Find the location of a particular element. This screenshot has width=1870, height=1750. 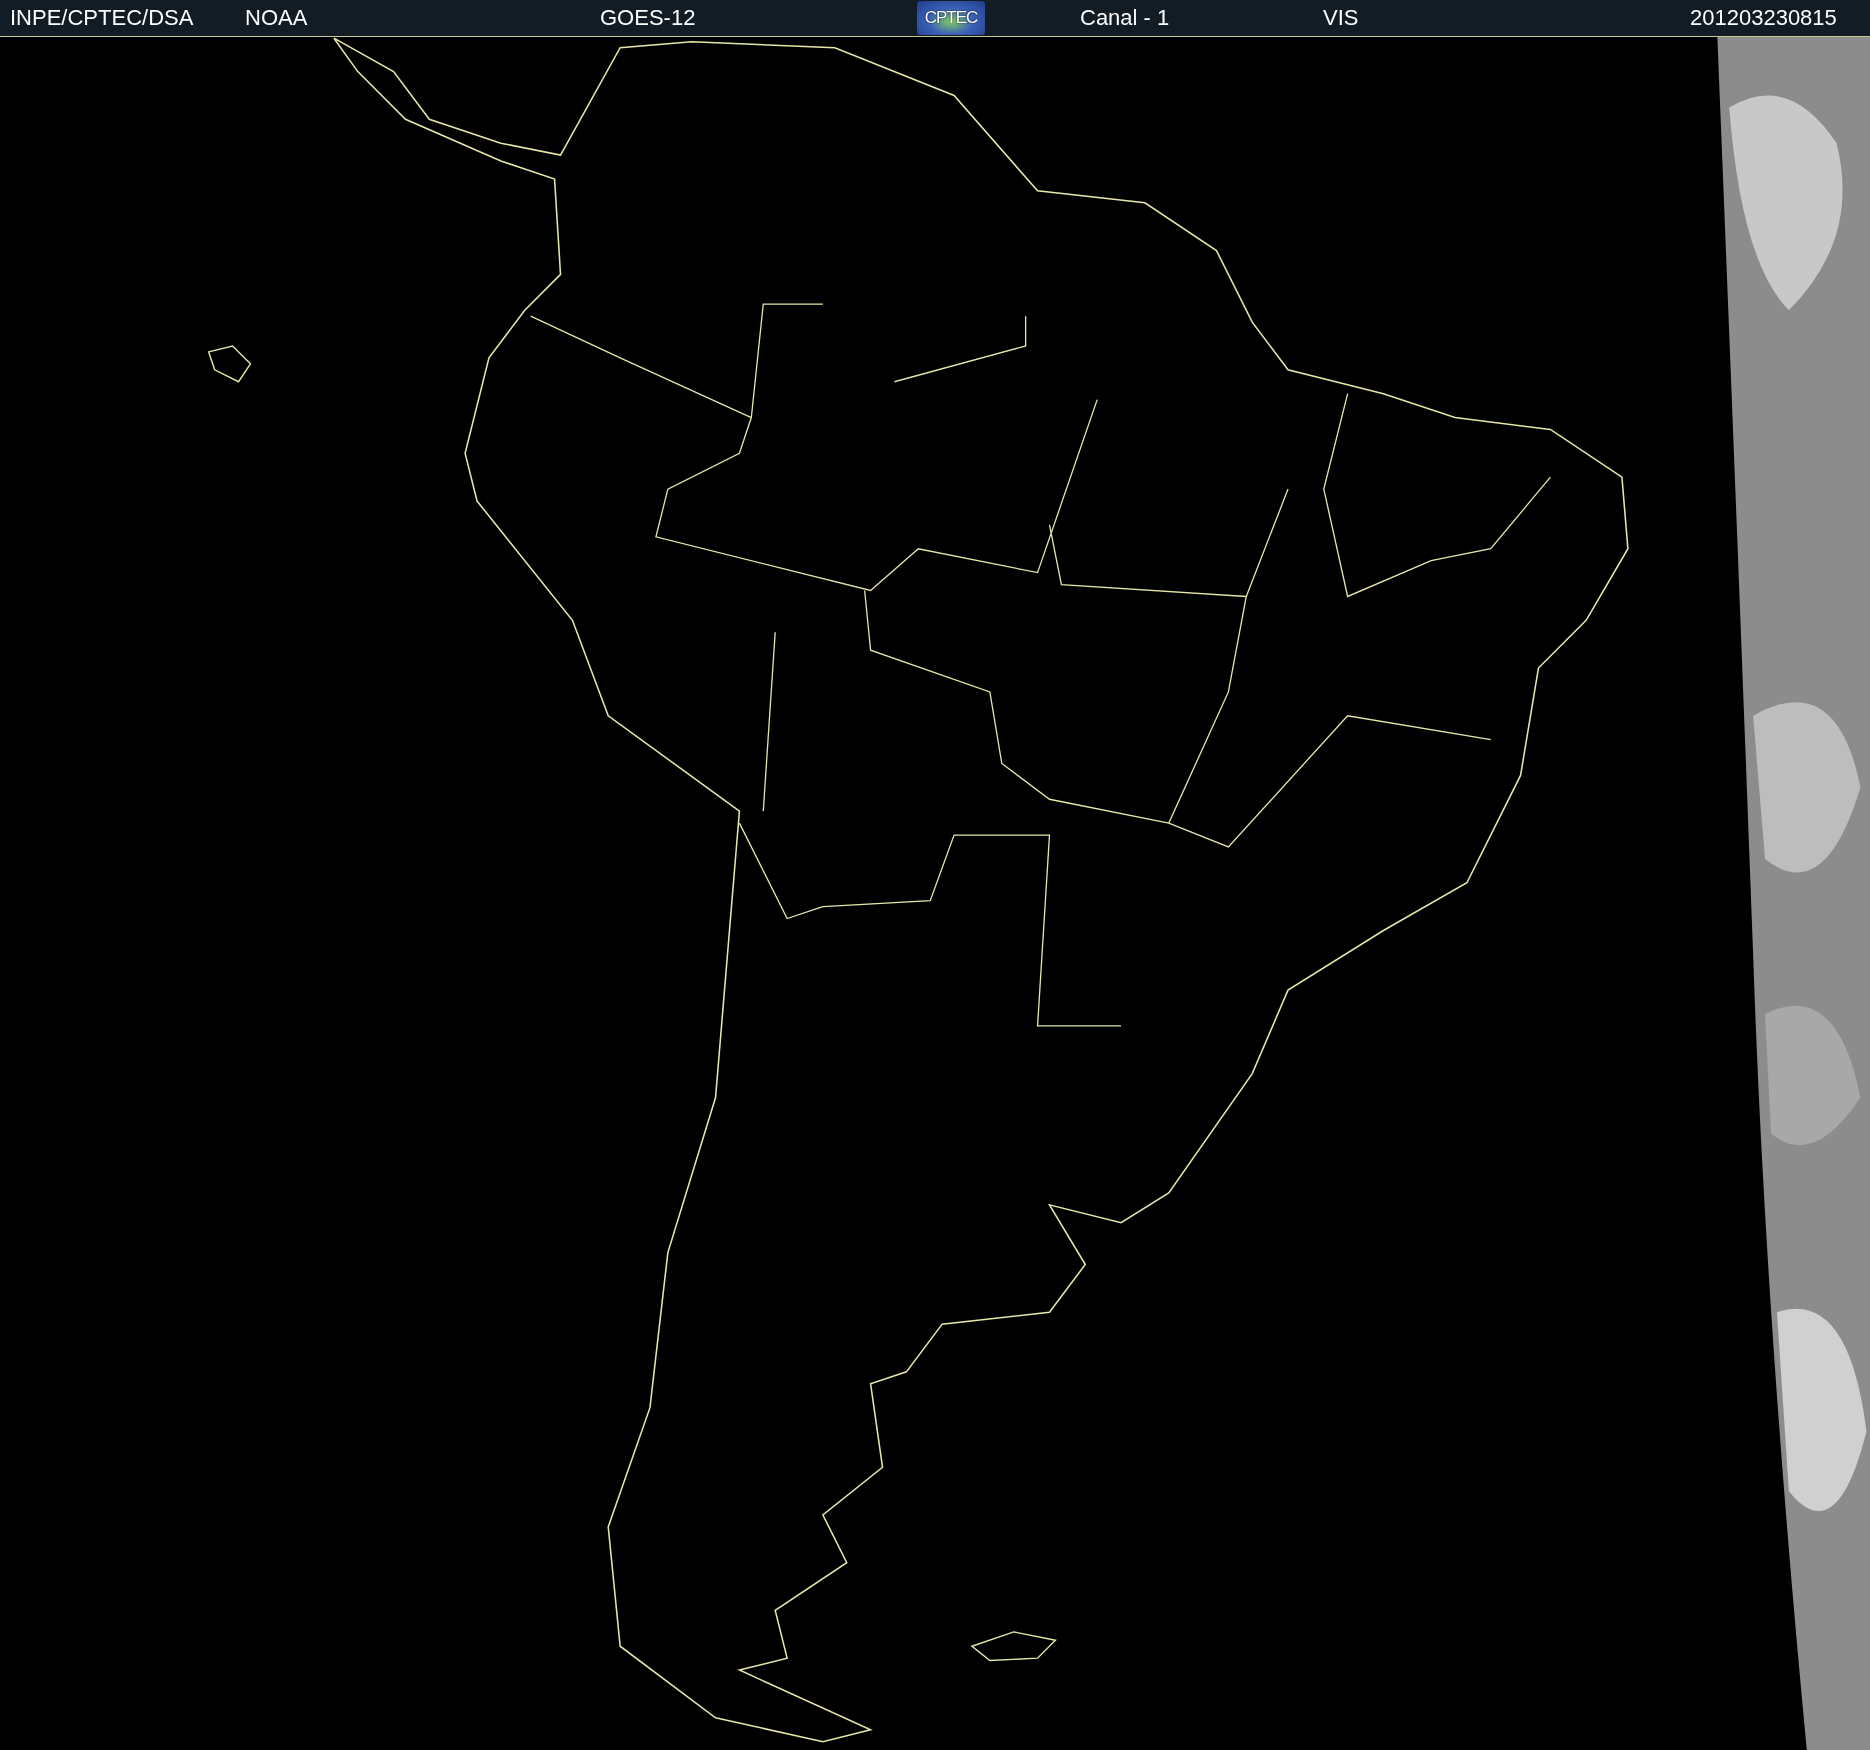

logo-badge: CPTEC is located at coordinates (951, 18).